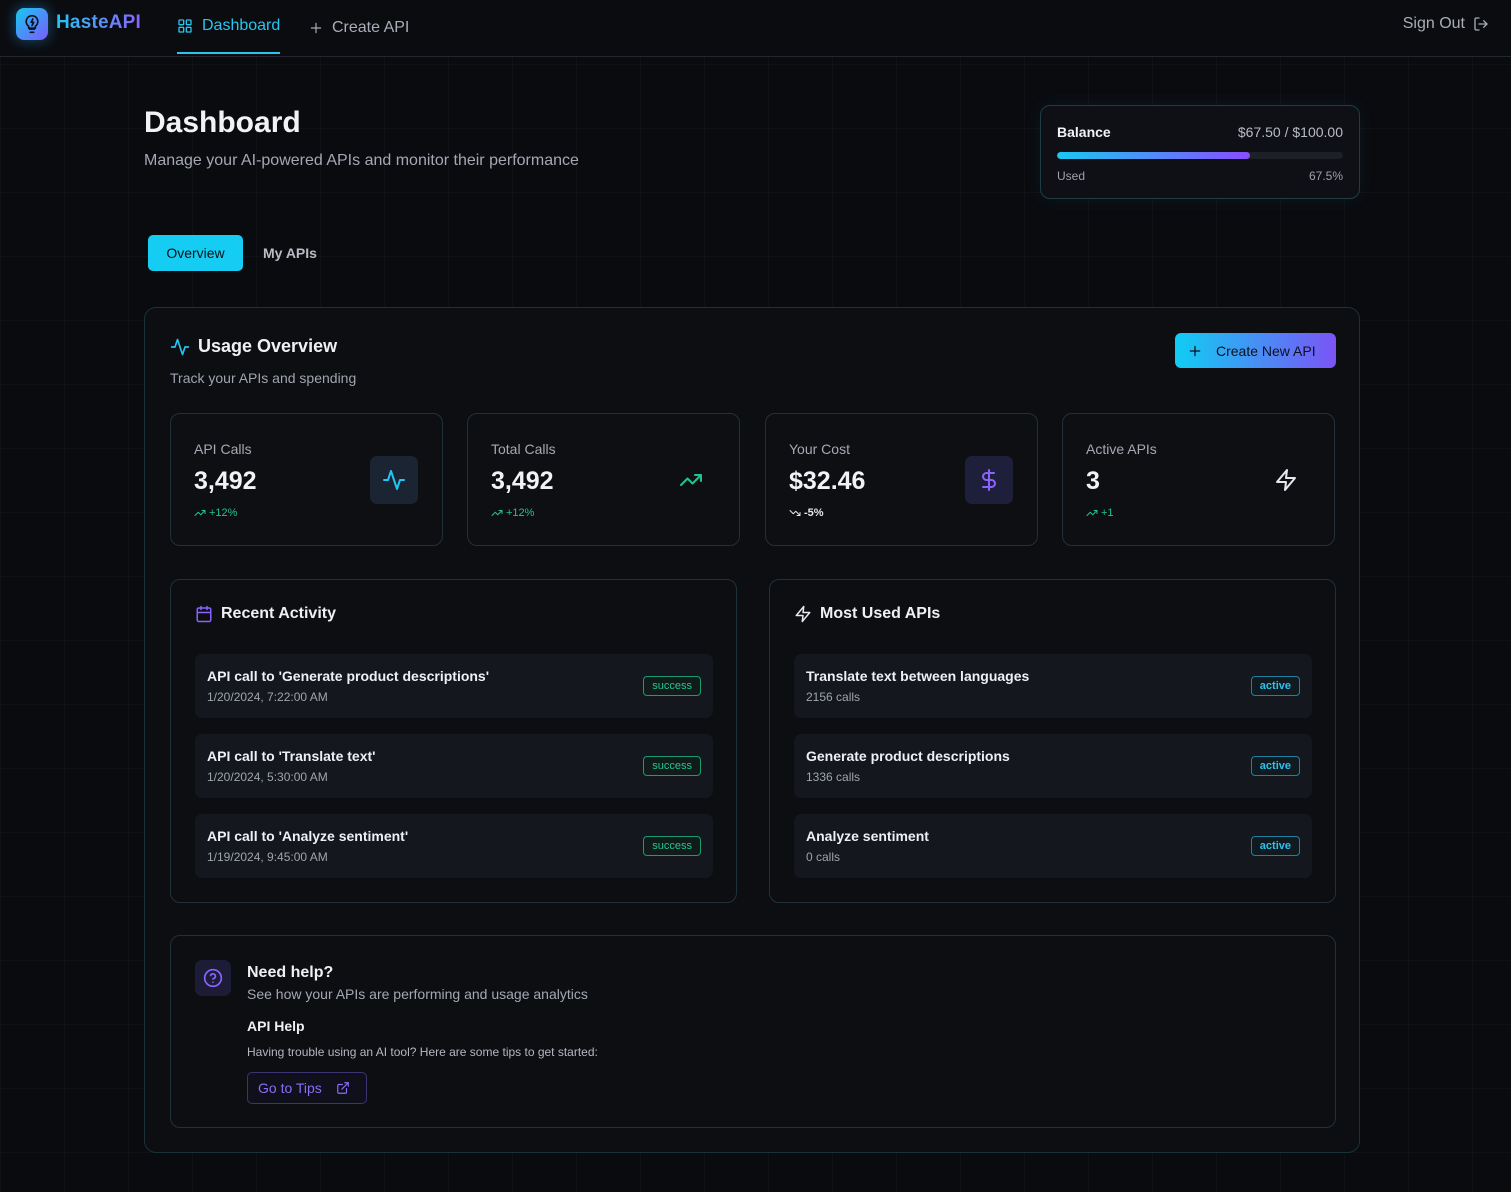  I want to click on balance-progress-fill, so click(1154, 155).